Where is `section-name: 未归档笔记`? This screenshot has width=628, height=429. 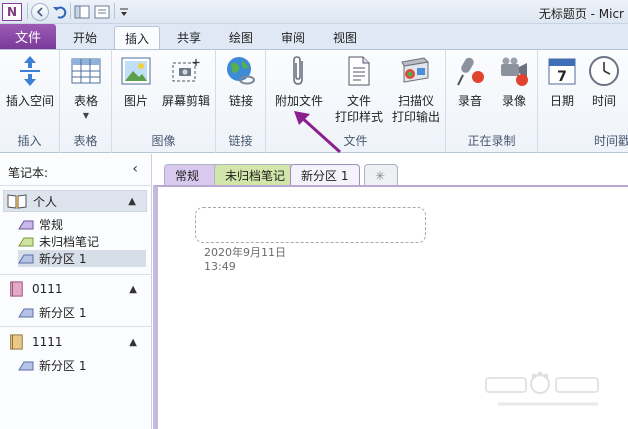 section-name: 未归档笔记 is located at coordinates (69, 242).